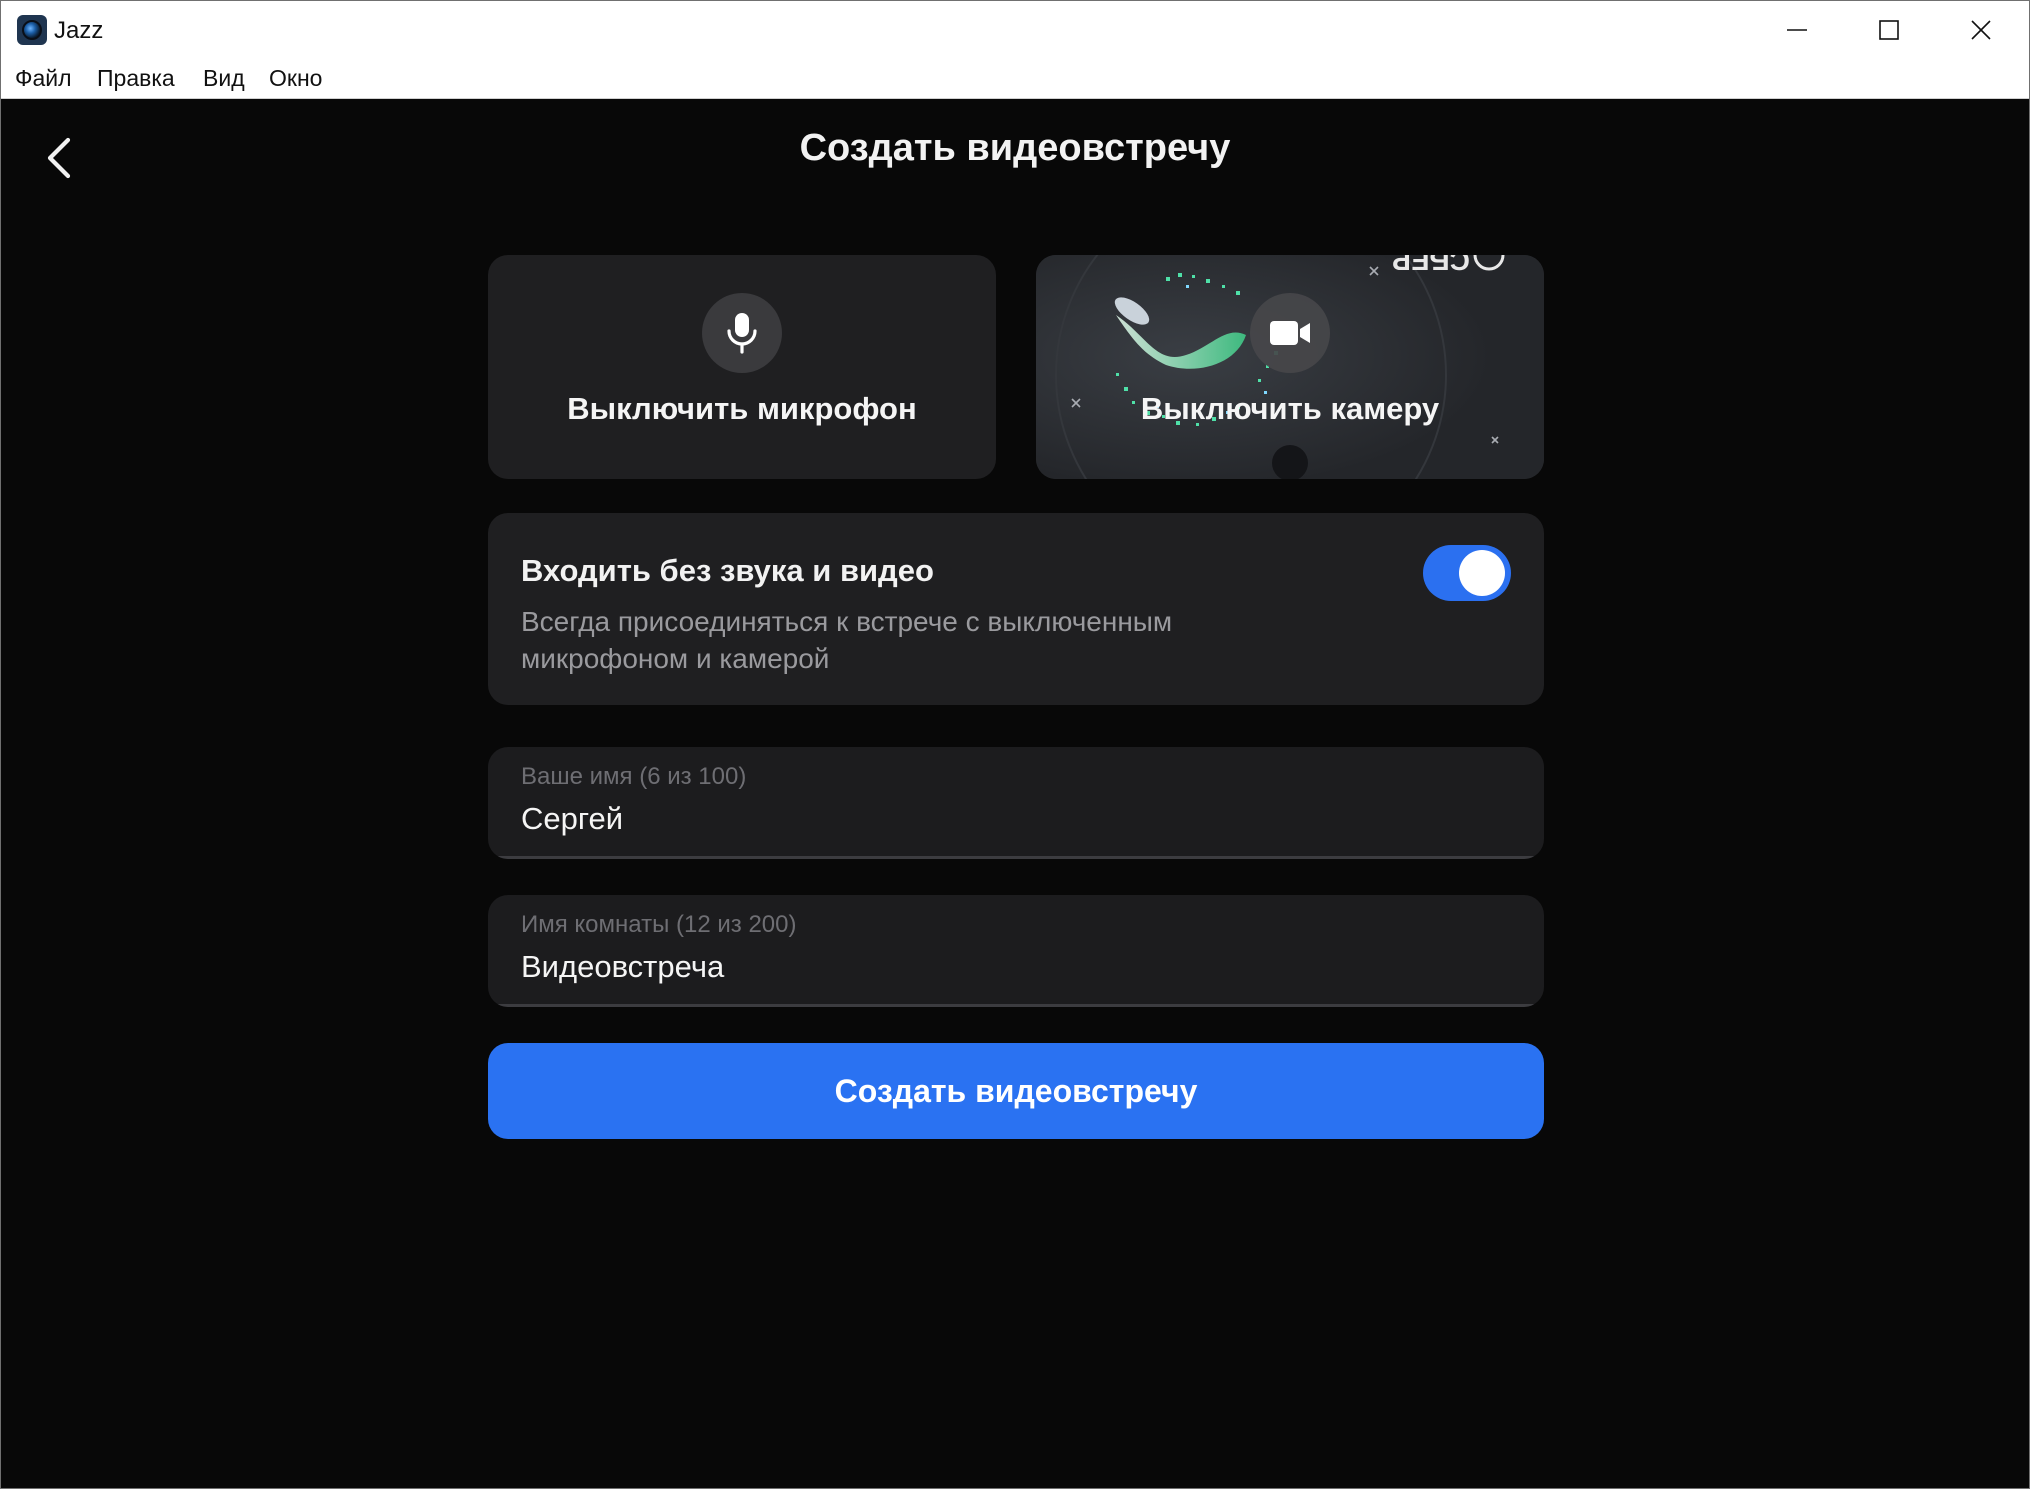  What do you see at coordinates (224, 78) in the screenshot?
I see `menu-view: Вид` at bounding box center [224, 78].